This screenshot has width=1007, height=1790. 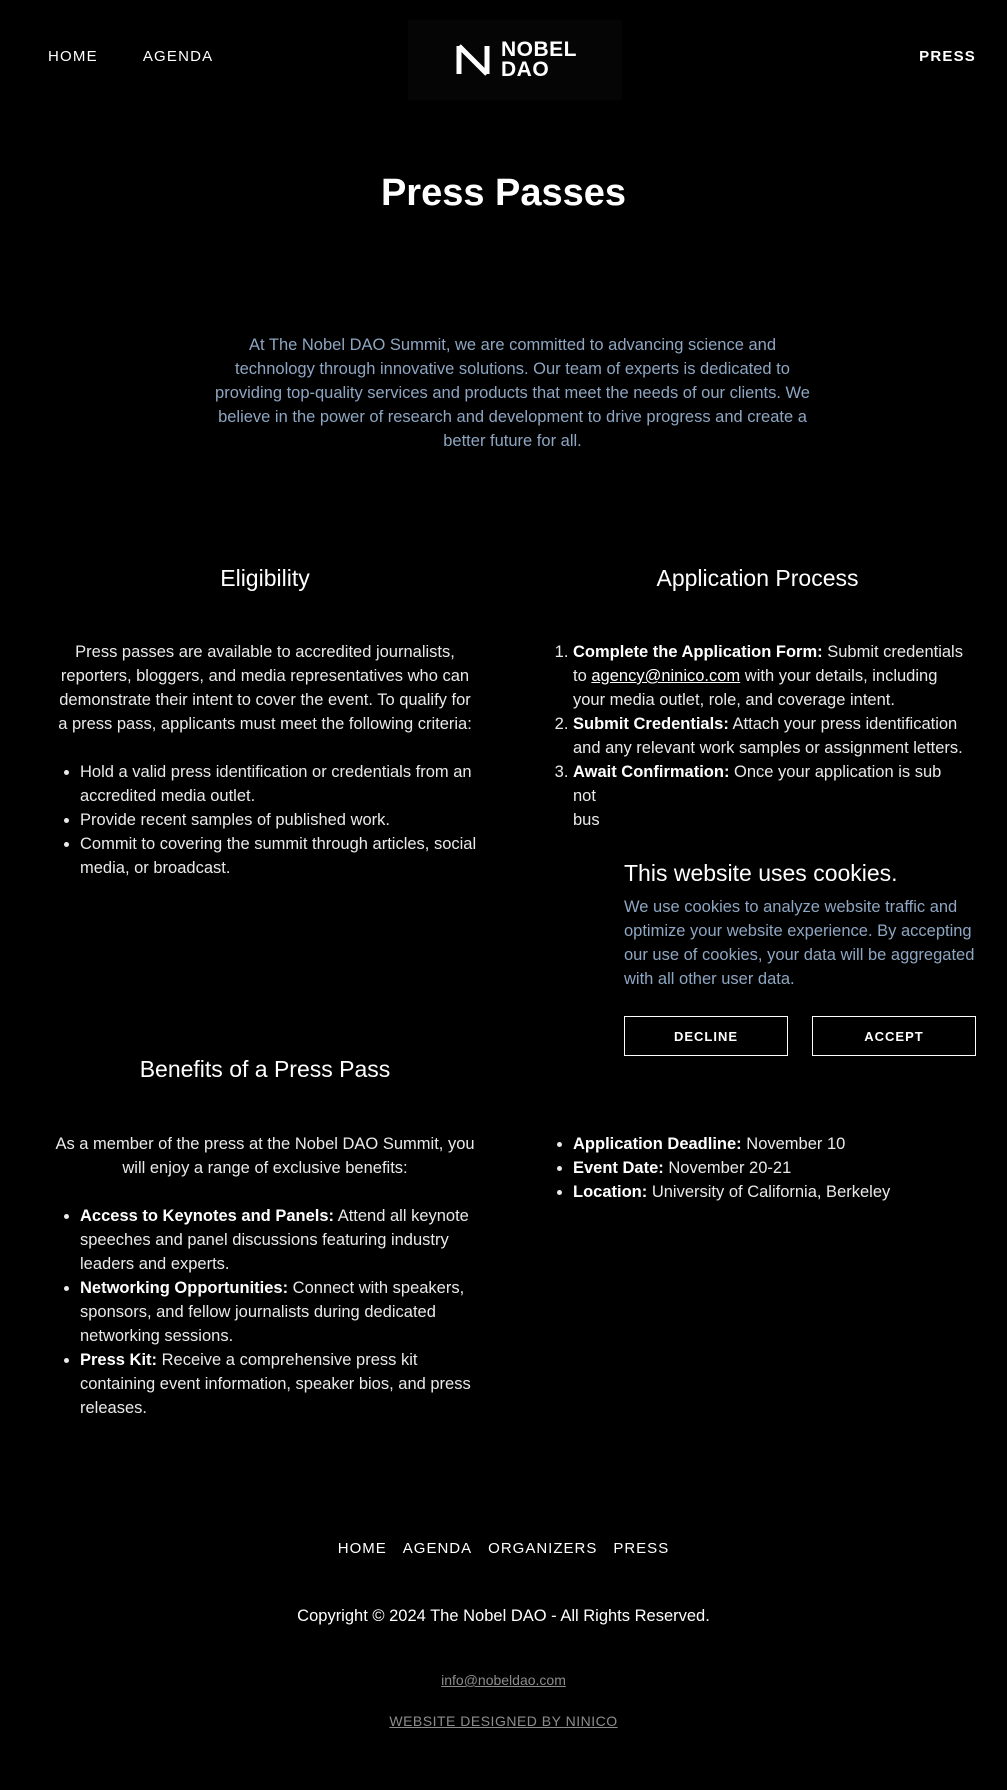 I want to click on date-text: November 20-21, so click(x=727, y=1168).